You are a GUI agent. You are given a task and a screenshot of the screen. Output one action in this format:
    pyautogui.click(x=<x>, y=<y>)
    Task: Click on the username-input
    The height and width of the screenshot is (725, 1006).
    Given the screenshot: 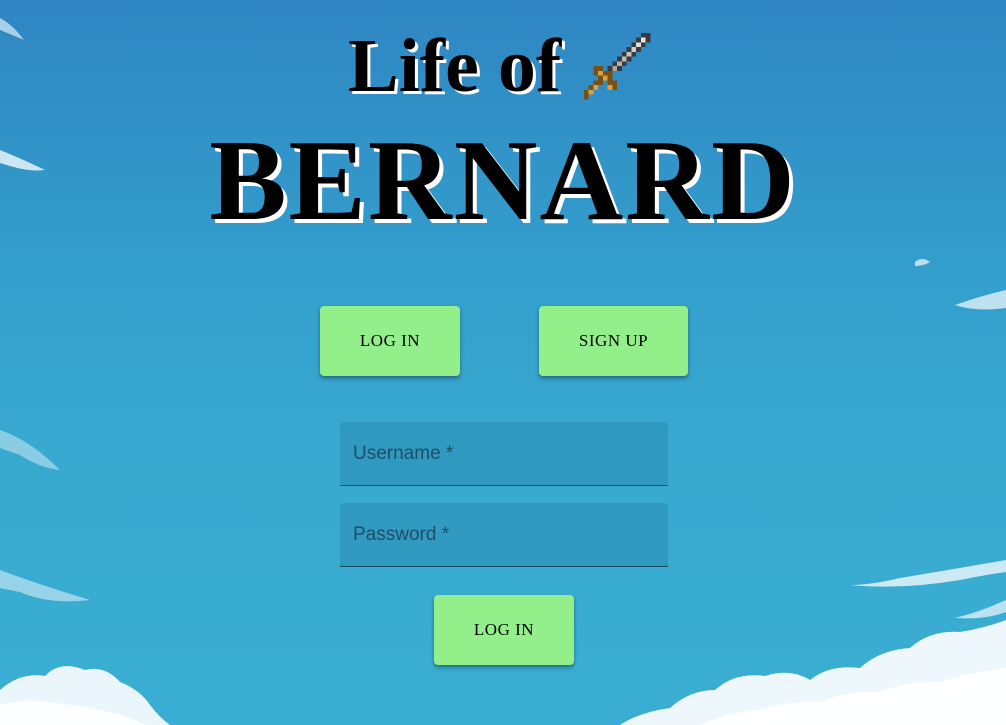 What is the action you would take?
    pyautogui.click(x=504, y=453)
    